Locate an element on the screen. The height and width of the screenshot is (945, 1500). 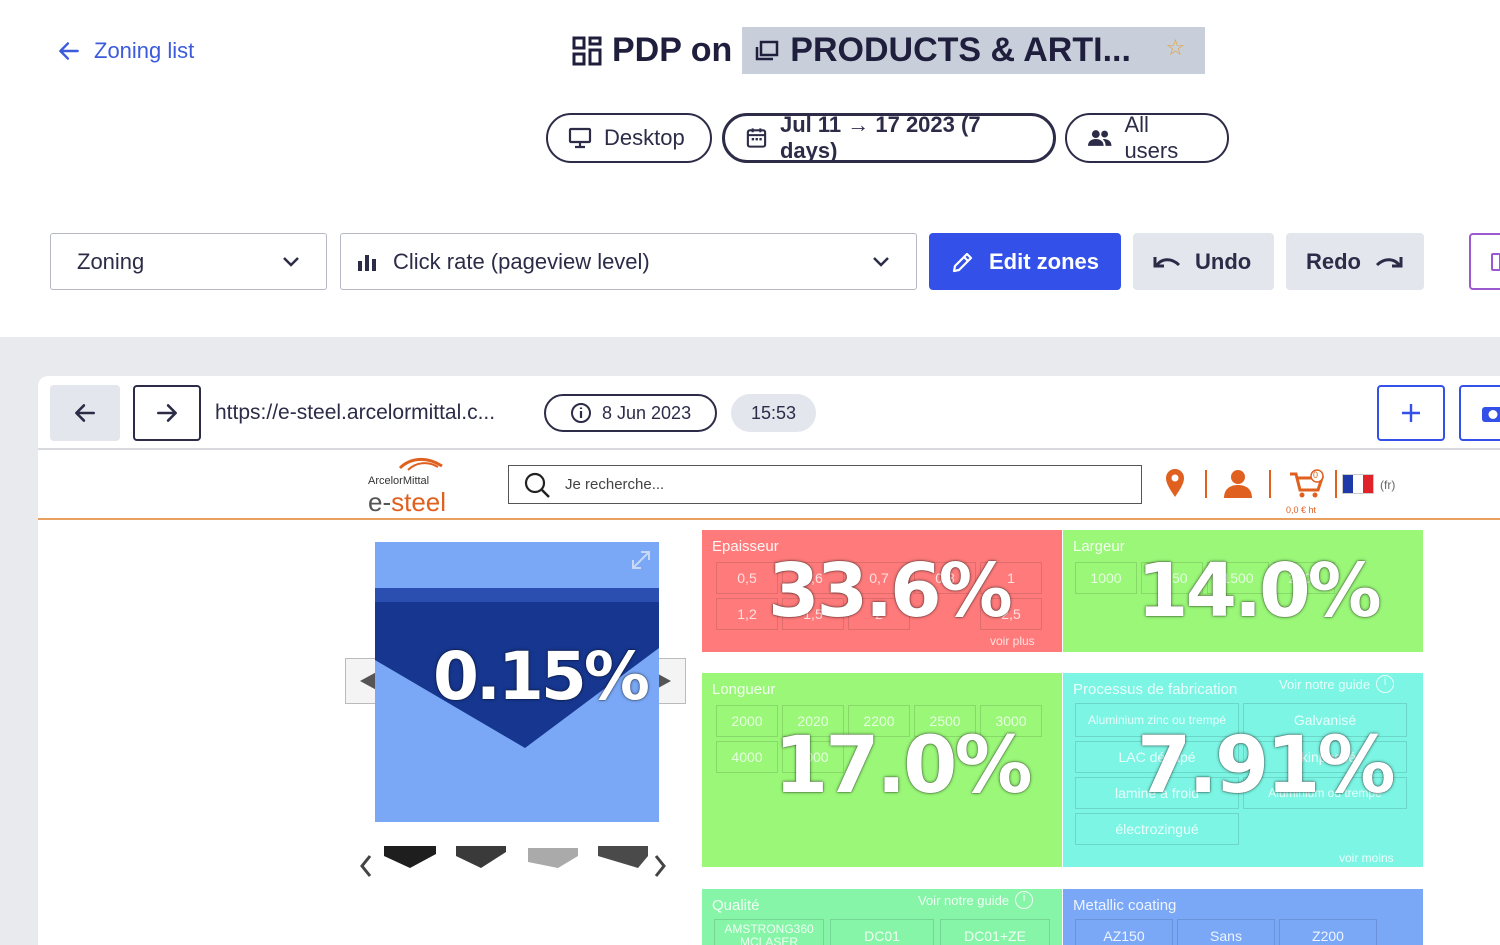
logo-main-text: e-steel is located at coordinates (407, 502).